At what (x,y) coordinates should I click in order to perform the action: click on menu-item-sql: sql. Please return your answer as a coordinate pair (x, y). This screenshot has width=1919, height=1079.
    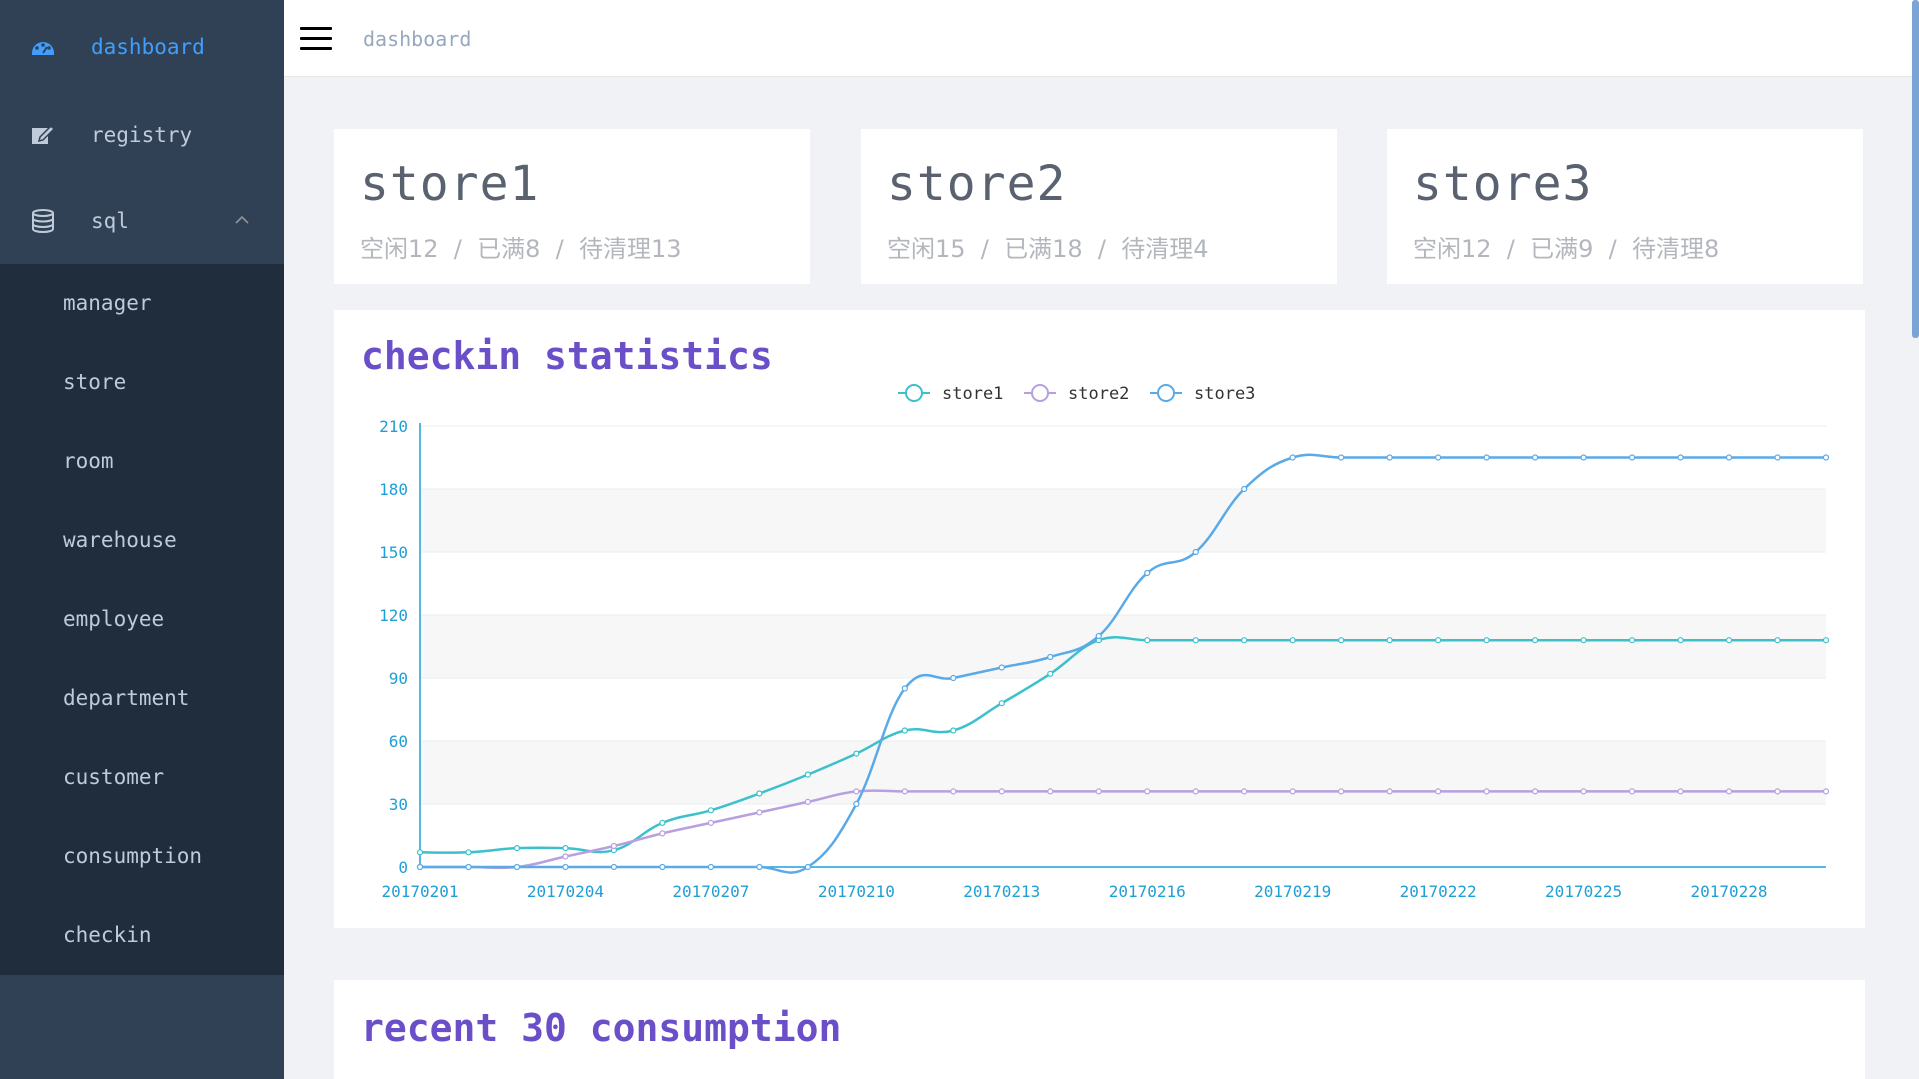
    Looking at the image, I should click on (142, 221).